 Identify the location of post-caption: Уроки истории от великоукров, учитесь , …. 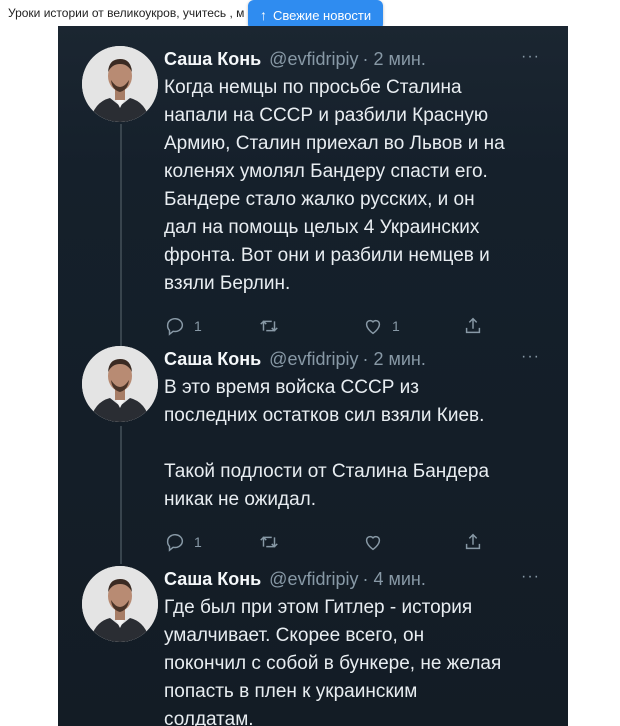
(126, 13).